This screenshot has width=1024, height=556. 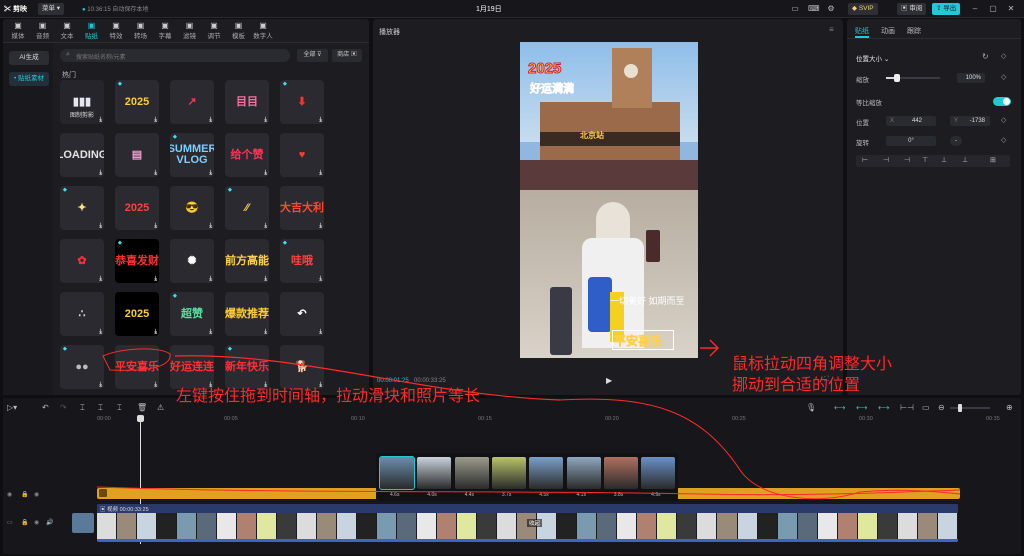 I want to click on resize-hint-annotation-2: 挪动到合适的位置, so click(x=796, y=384).